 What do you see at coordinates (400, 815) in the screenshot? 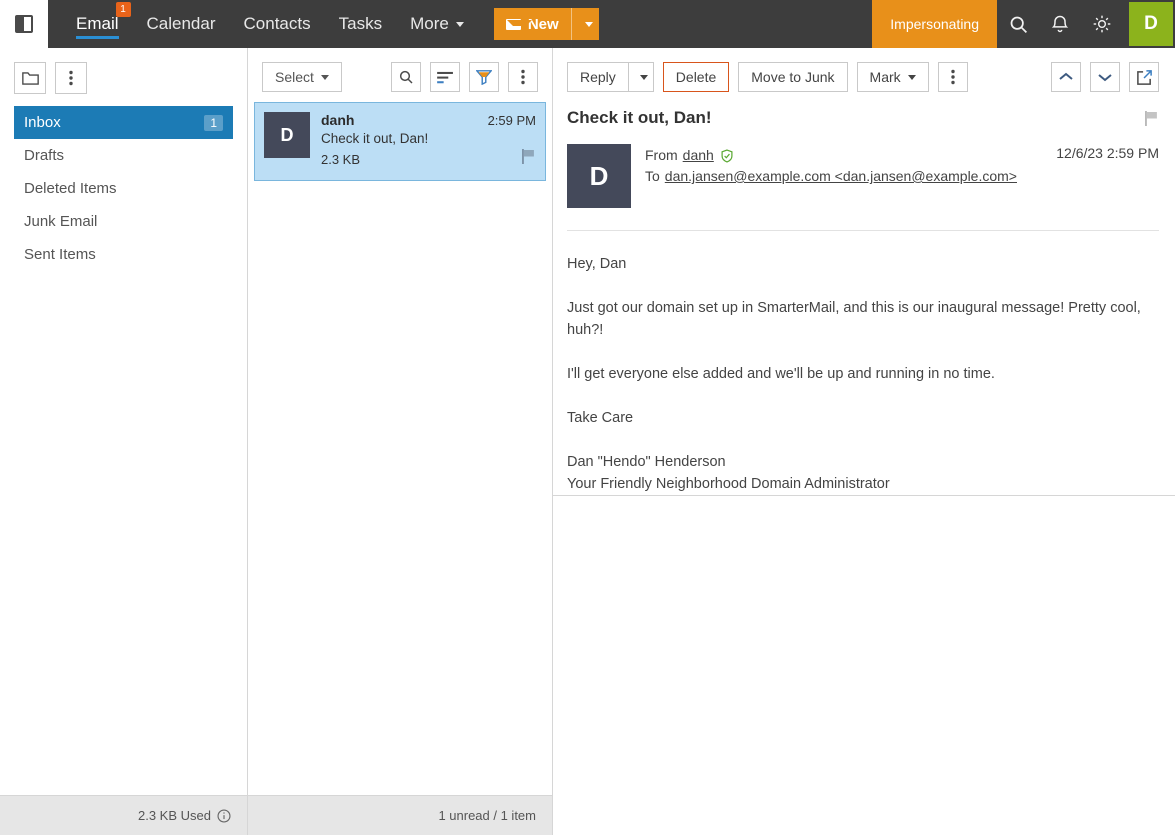
I see `message-list-status-bar: 1 unread / 1 item` at bounding box center [400, 815].